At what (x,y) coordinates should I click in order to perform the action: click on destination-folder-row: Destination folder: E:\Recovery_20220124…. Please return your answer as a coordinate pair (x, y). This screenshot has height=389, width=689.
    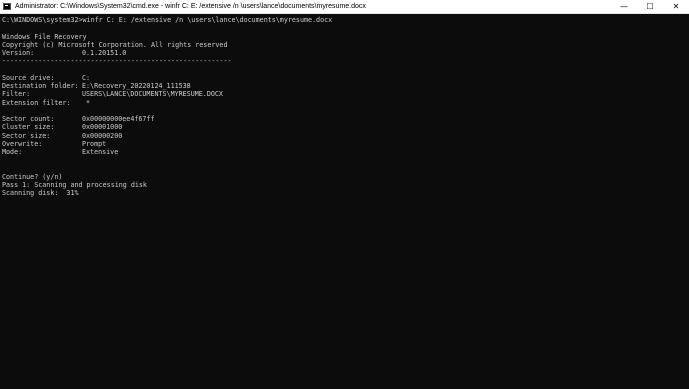
    Looking at the image, I should click on (340, 86).